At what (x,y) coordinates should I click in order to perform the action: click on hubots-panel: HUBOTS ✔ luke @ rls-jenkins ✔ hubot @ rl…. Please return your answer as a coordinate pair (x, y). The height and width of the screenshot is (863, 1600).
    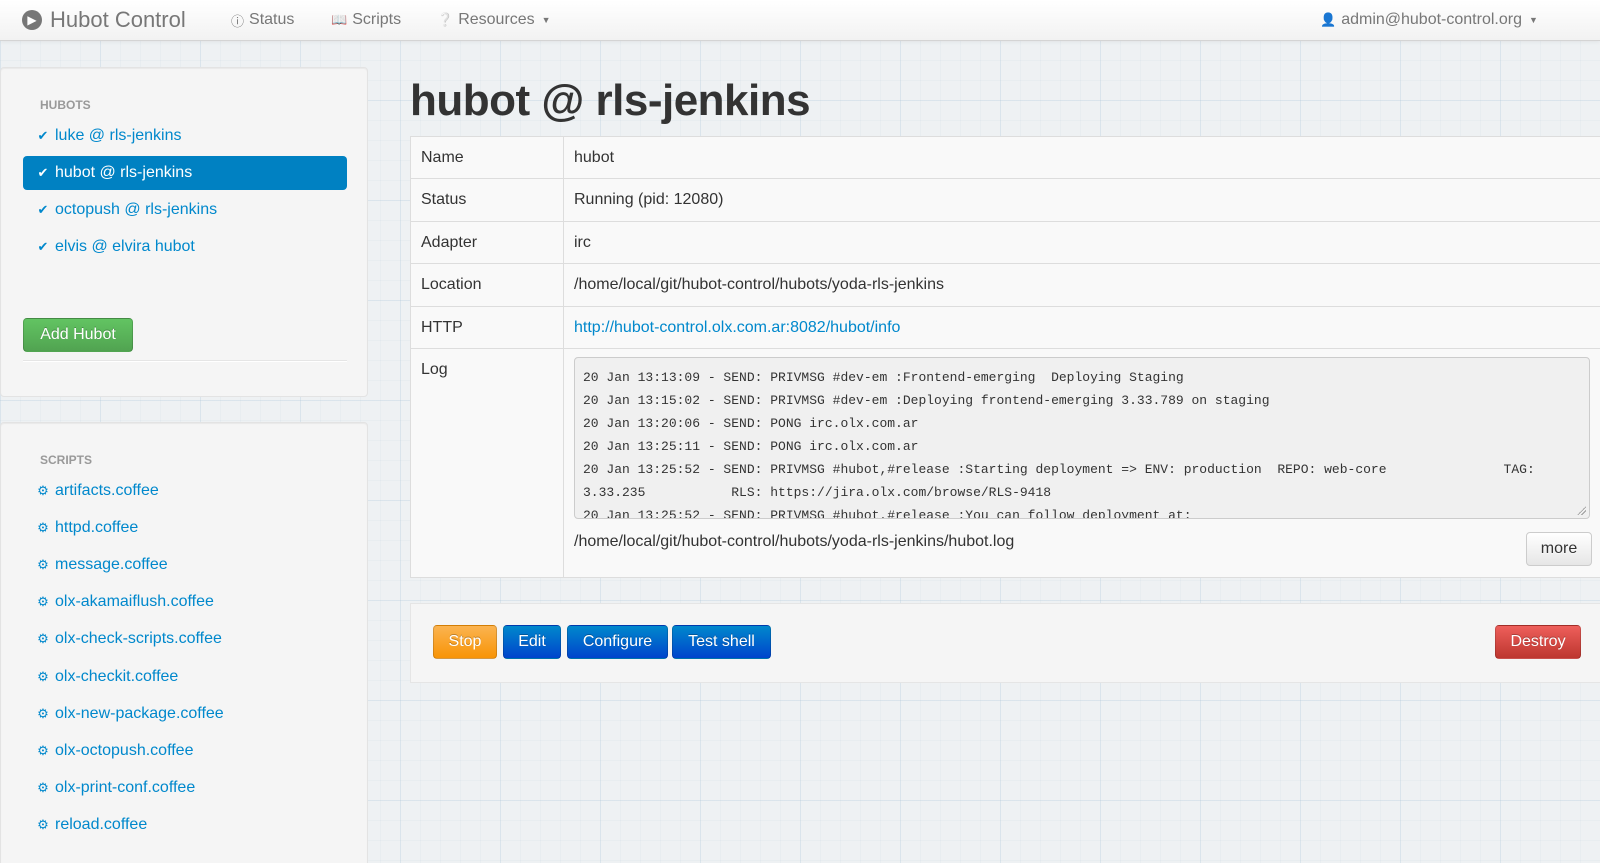
    Looking at the image, I should click on (184, 232).